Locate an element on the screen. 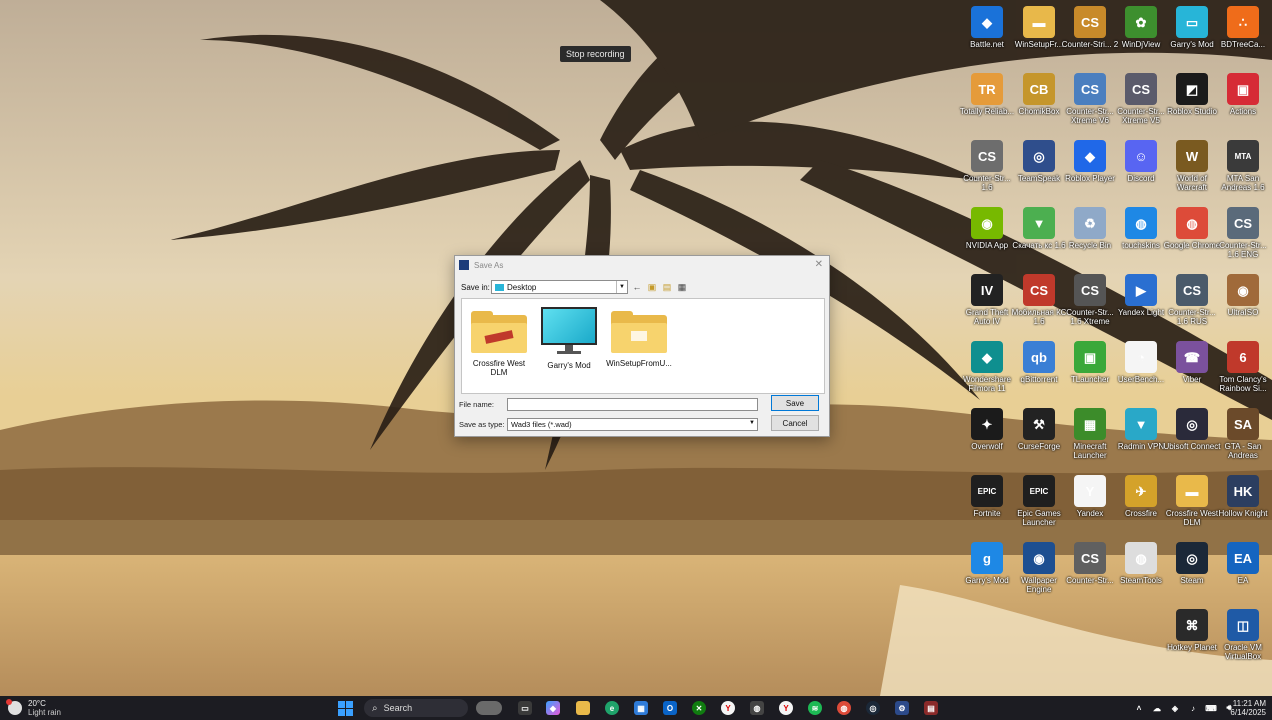 This screenshot has height=720, width=1272. desktop-icon: CS Counter-Str... Xtreme V6 is located at coordinates (1090, 99).